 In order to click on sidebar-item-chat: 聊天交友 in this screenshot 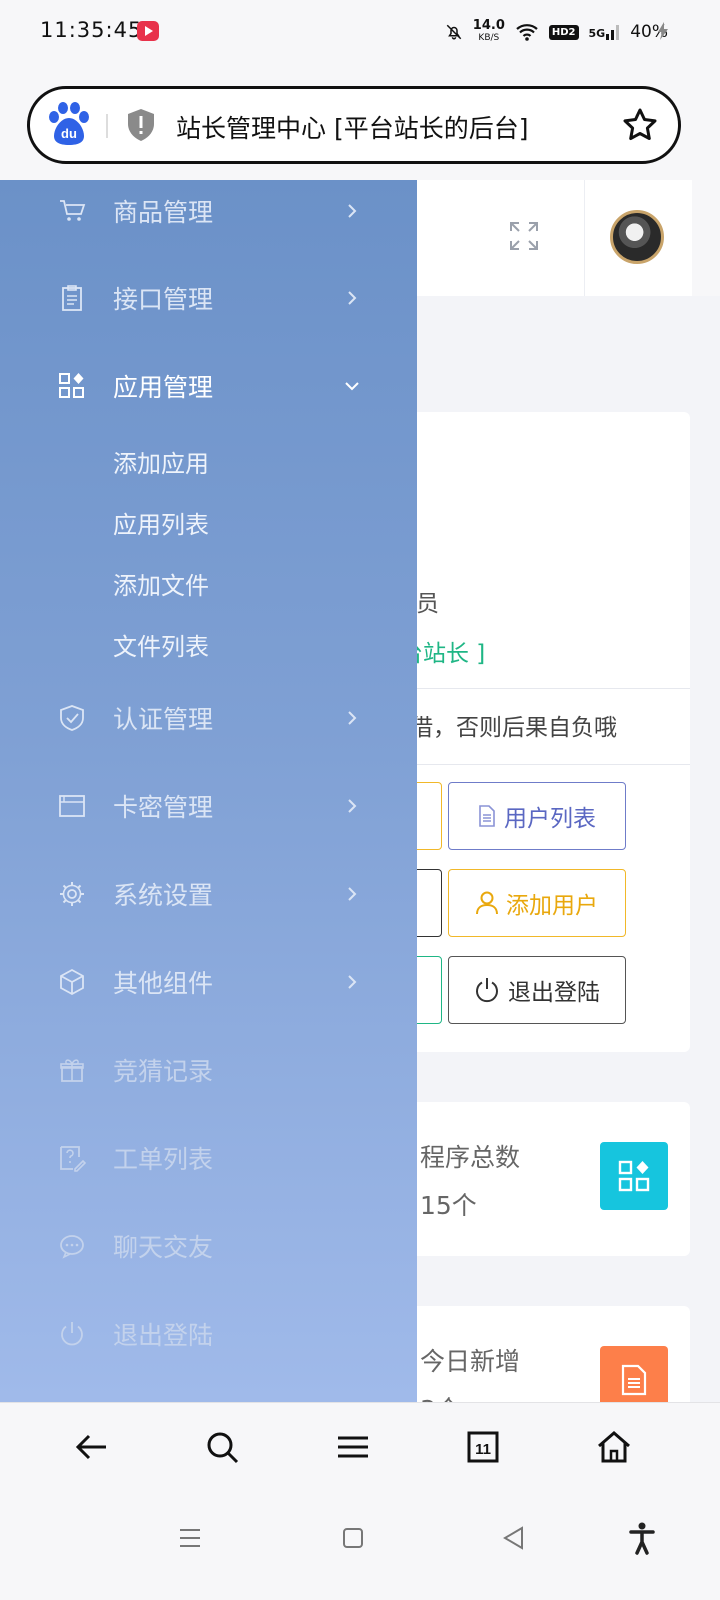, I will do `click(208, 1246)`.